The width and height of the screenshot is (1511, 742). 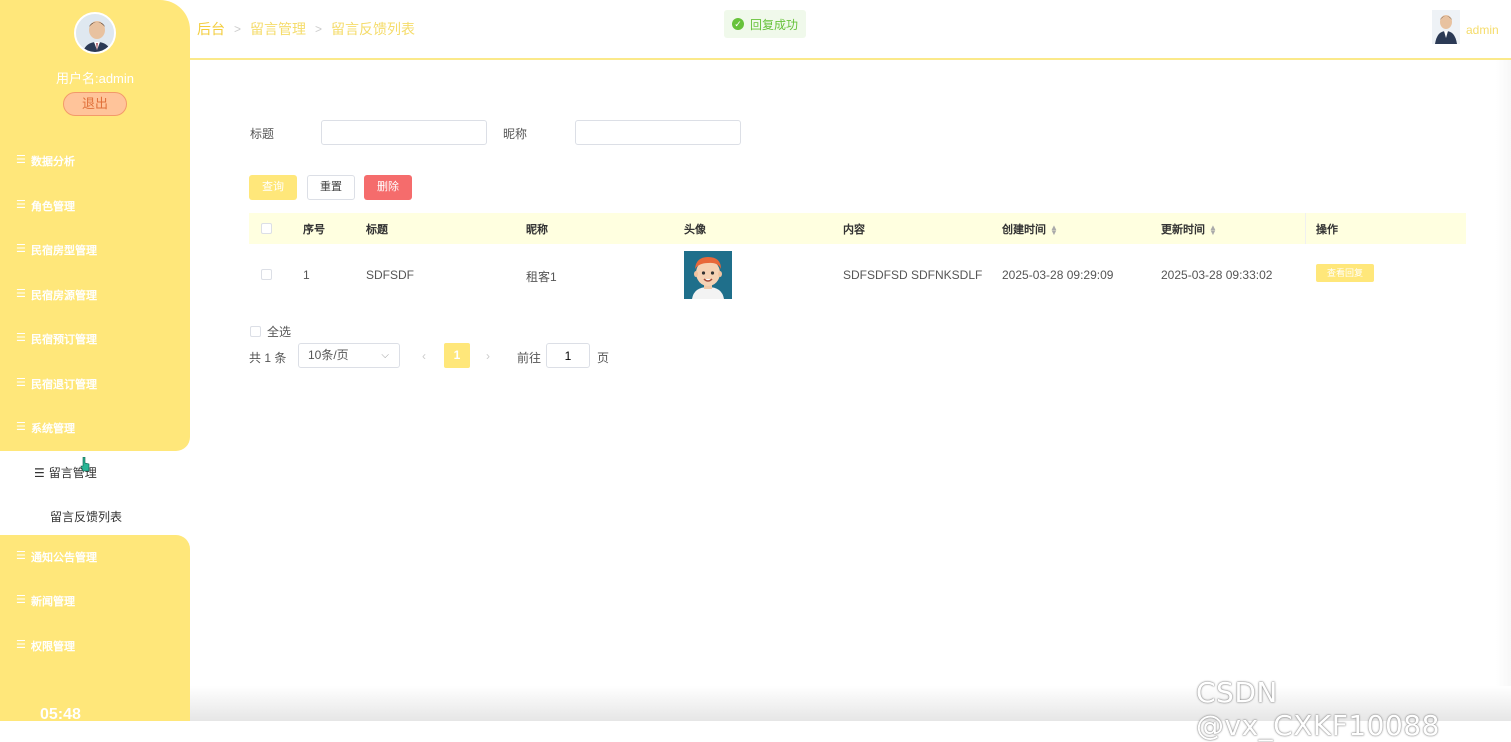 I want to click on column-header-nickname: 昵称, so click(x=537, y=230).